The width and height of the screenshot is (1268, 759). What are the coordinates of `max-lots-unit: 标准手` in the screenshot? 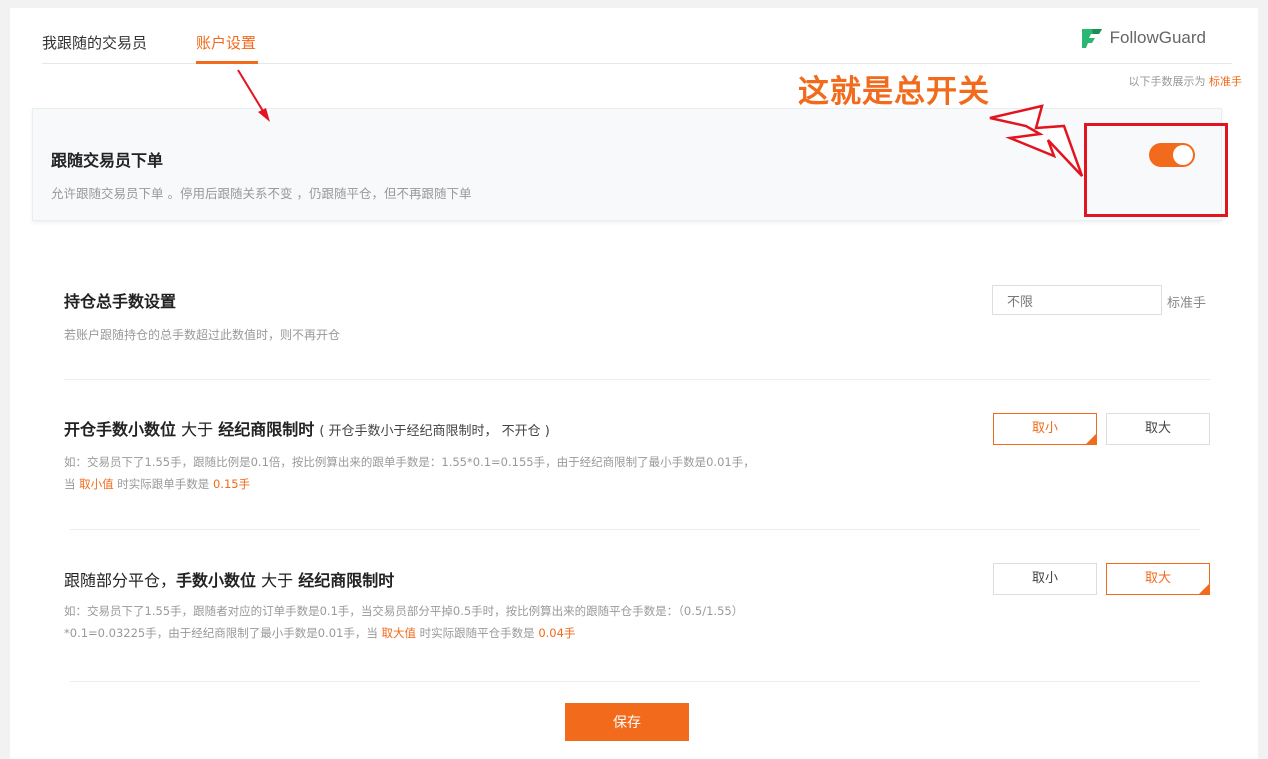 It's located at (1187, 303).